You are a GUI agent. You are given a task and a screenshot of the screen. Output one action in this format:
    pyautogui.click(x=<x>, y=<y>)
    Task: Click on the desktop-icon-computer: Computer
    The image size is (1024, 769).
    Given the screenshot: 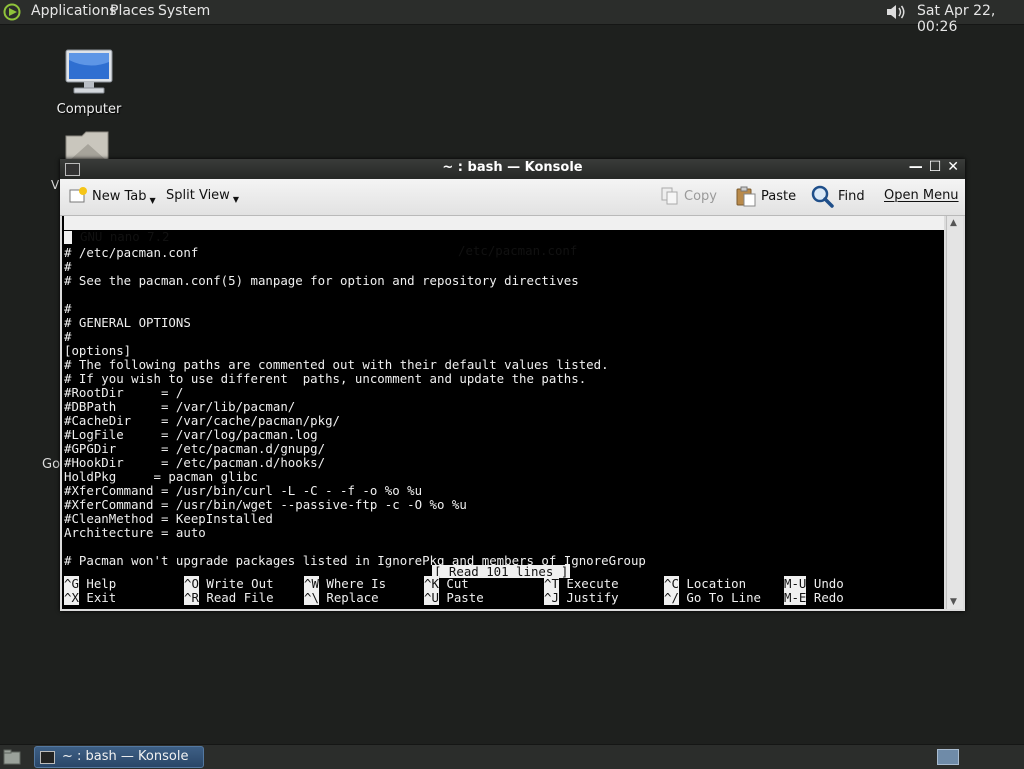 What is the action you would take?
    pyautogui.click(x=89, y=82)
    